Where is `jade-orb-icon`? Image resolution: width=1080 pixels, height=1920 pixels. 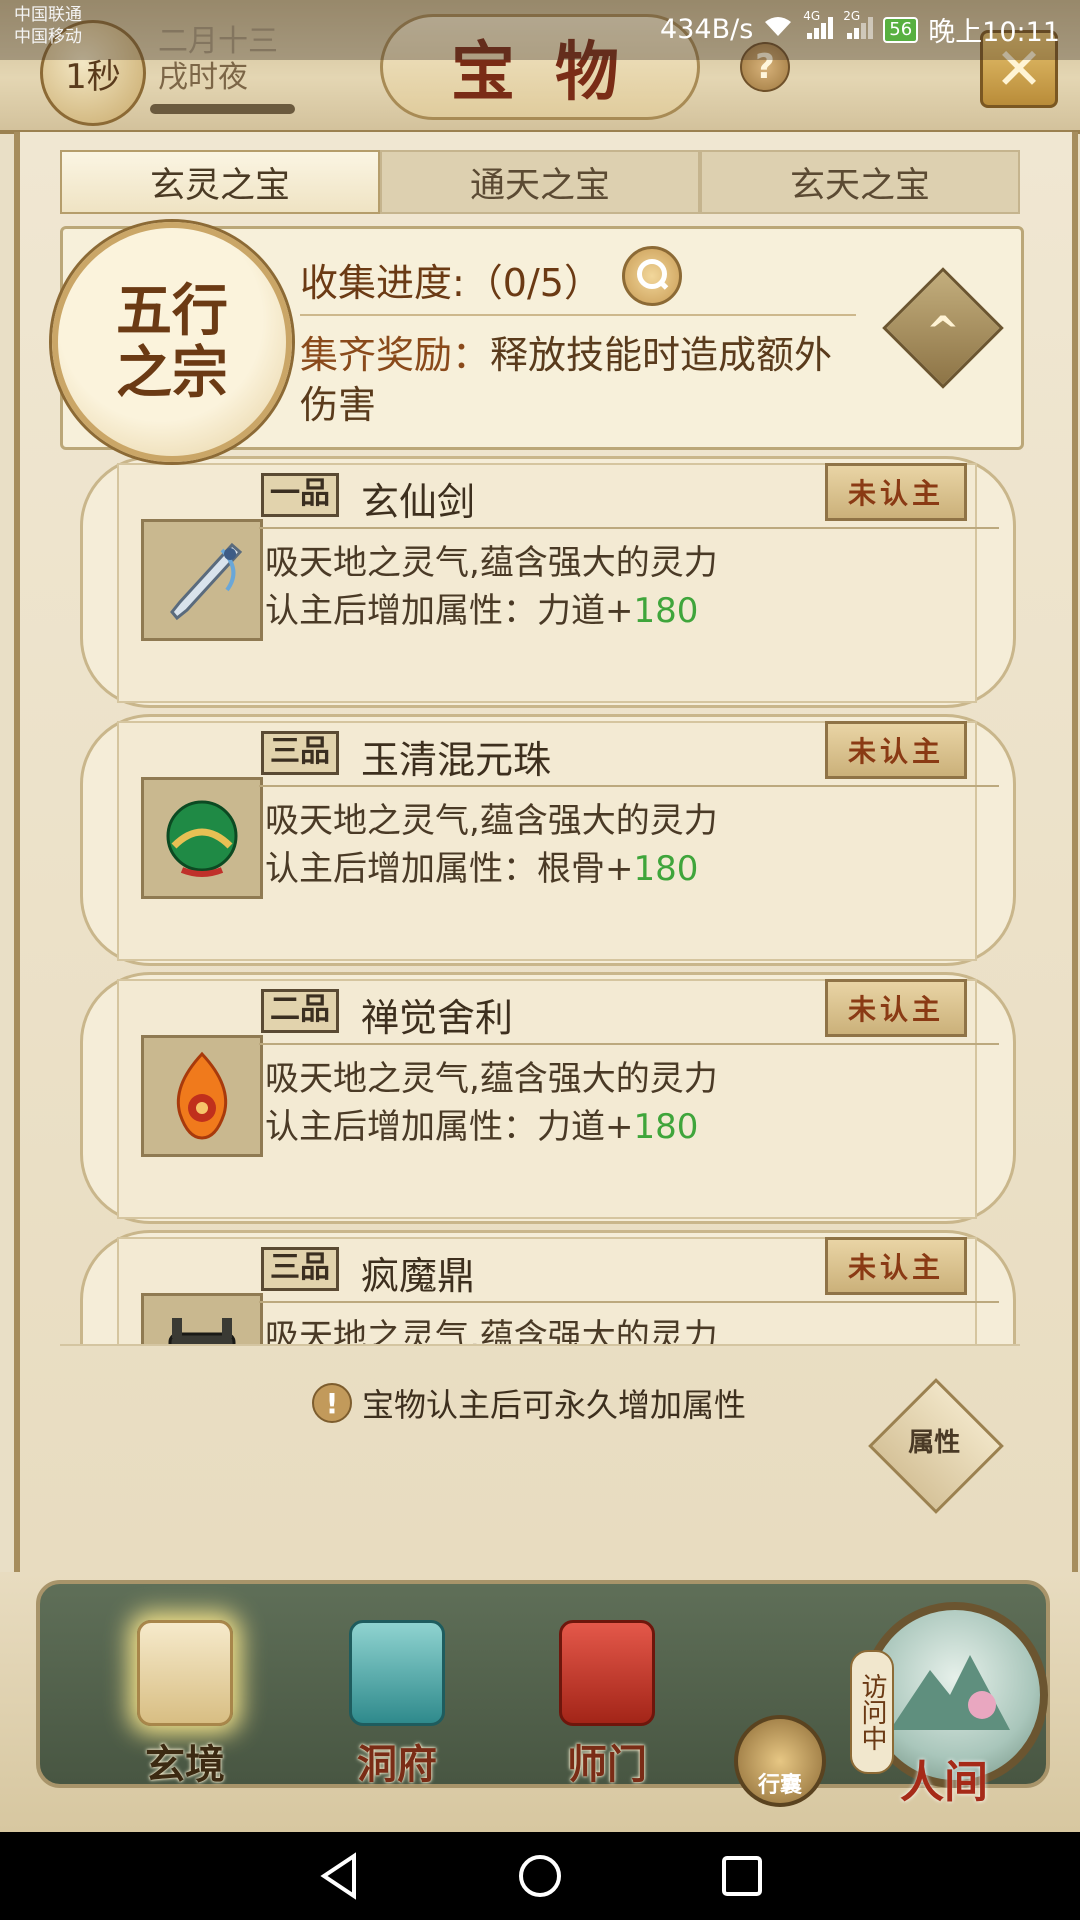 jade-orb-icon is located at coordinates (202, 838).